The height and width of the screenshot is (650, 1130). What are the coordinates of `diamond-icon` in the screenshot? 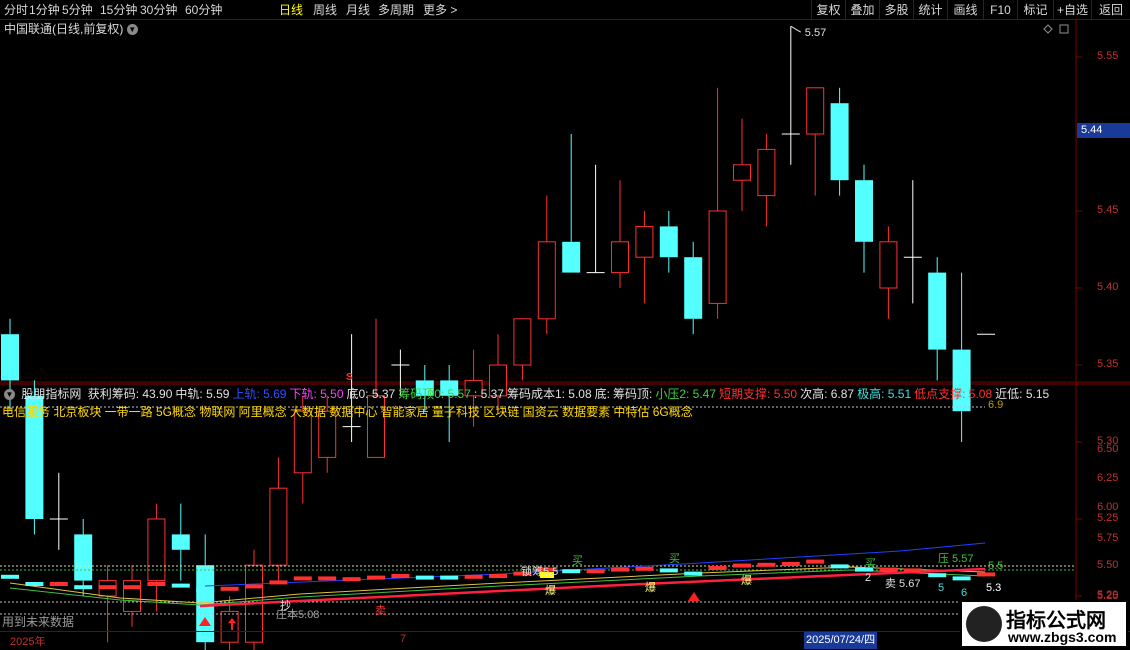 It's located at (1048, 29).